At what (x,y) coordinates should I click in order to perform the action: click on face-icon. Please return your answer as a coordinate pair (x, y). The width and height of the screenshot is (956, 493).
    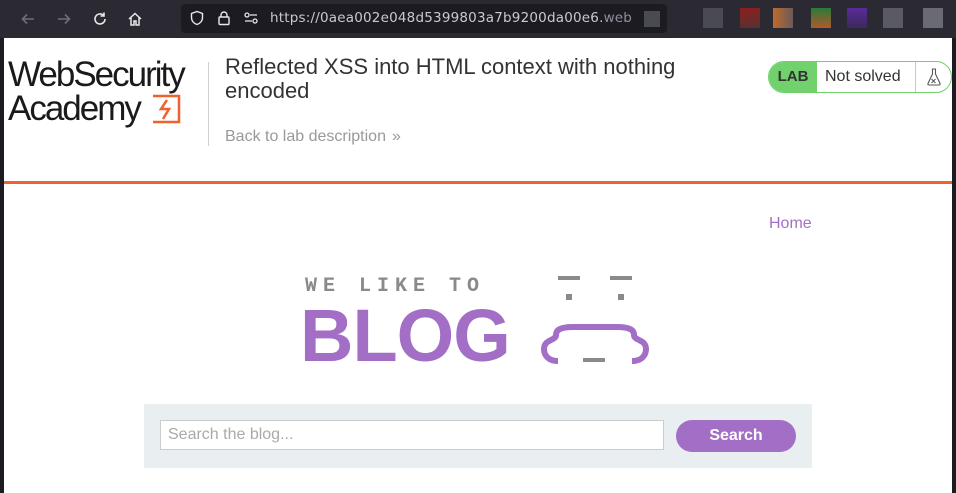
    Looking at the image, I should click on (595, 320).